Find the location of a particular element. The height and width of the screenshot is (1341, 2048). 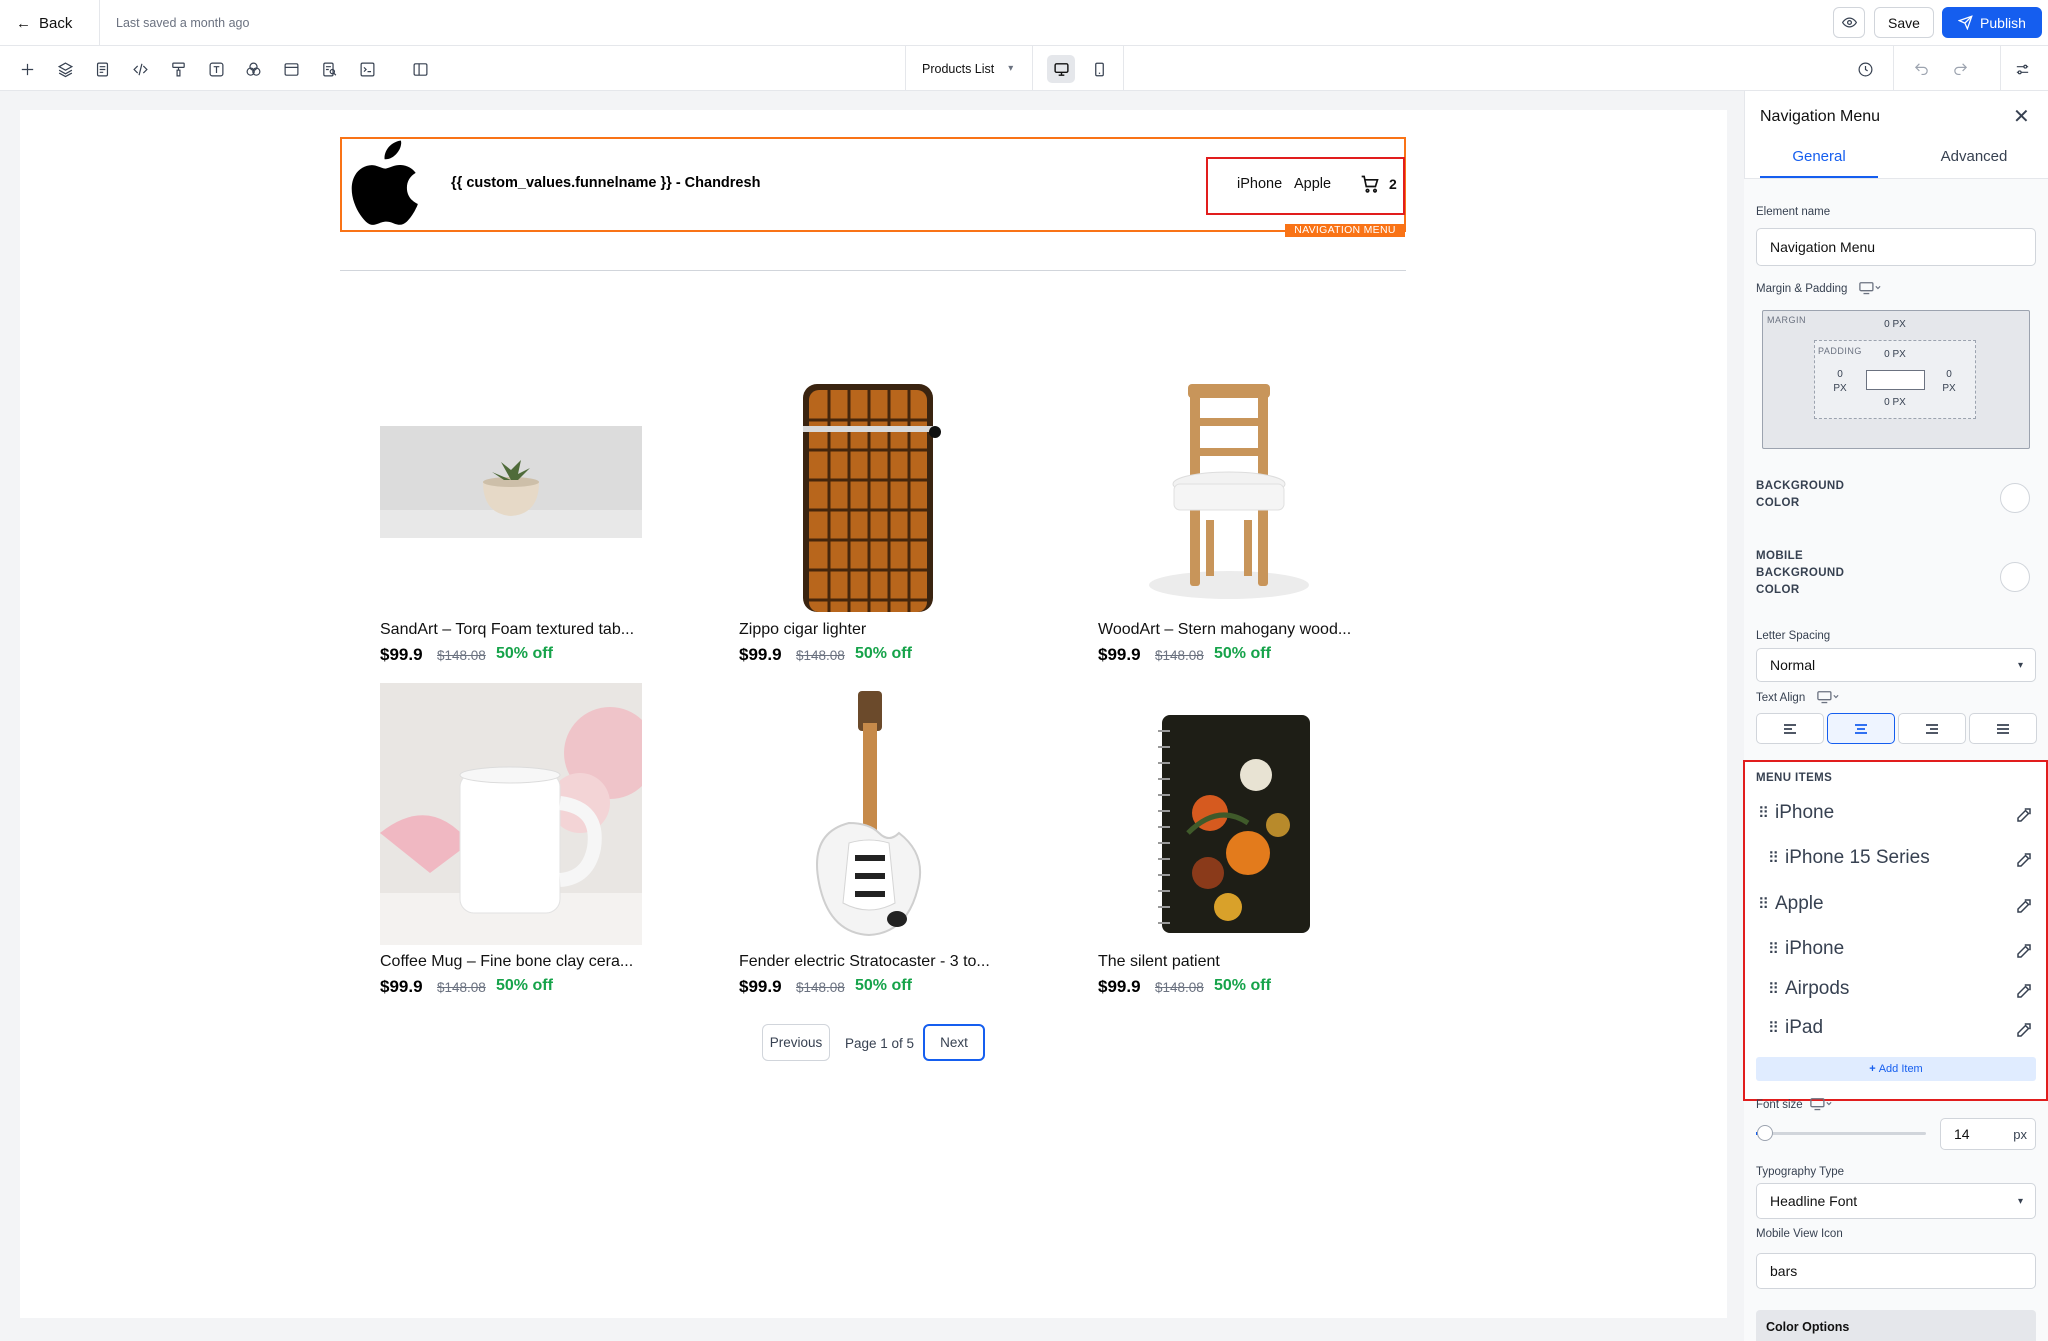

last-saved-status: Last saved a month ago is located at coordinates (183, 23).